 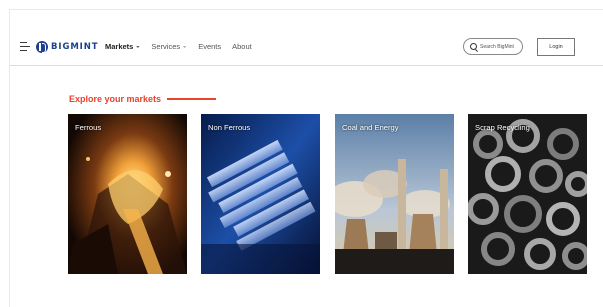 I want to click on nav-item-services: Services ⌄, so click(x=169, y=46).